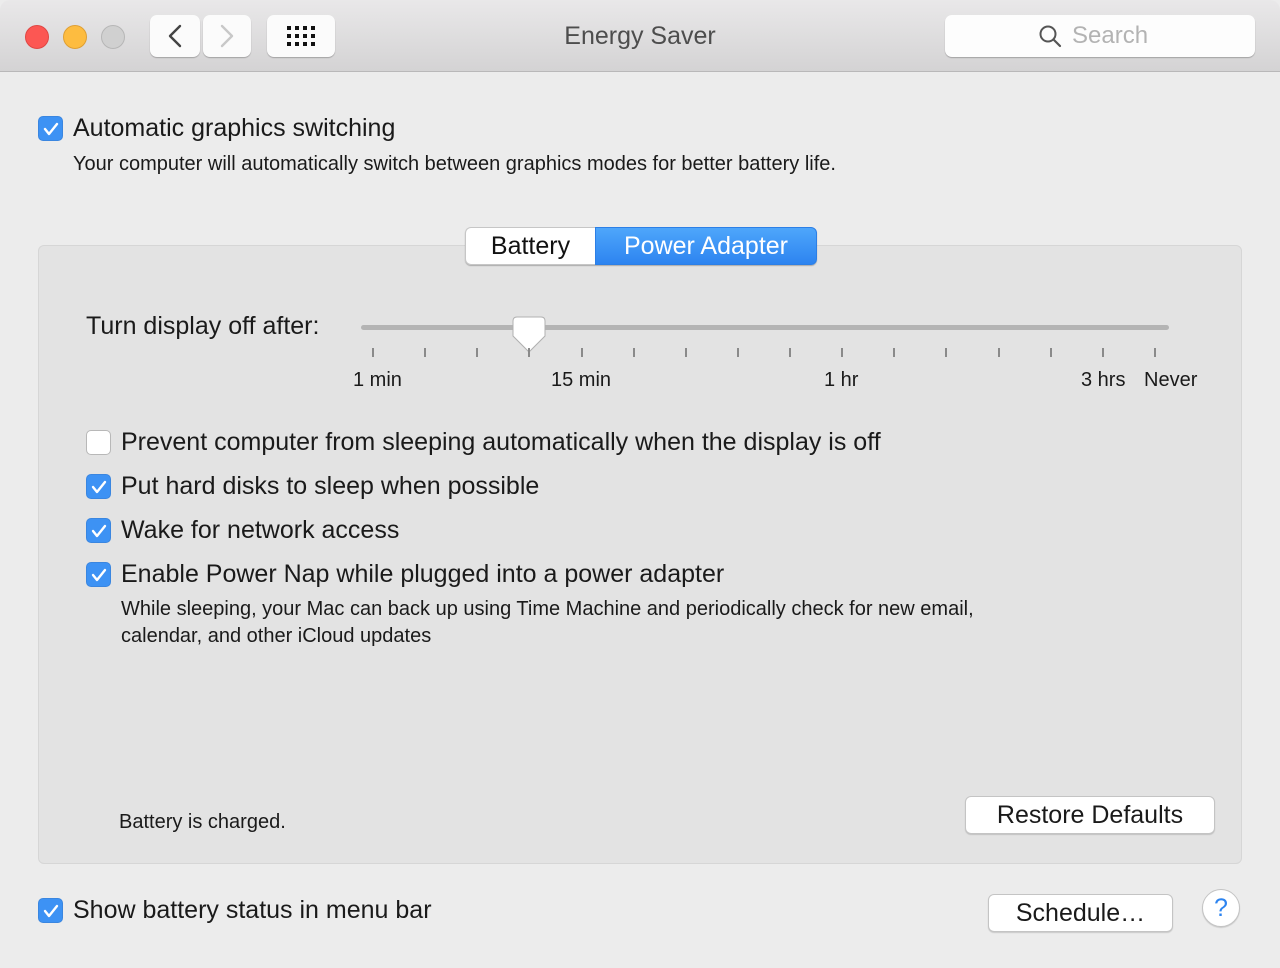 Image resolution: width=1280 pixels, height=968 pixels. Describe the element at coordinates (1117, 36) in the screenshot. I see `search-input` at that location.